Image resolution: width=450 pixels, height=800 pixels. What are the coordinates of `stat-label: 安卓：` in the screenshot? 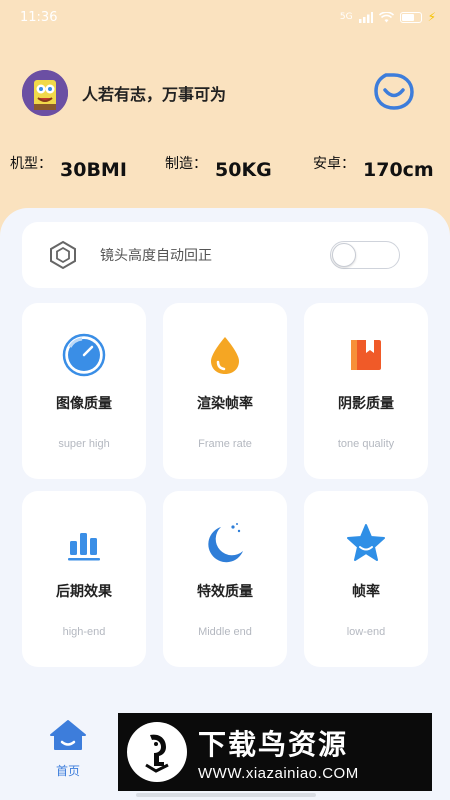 It's located at (334, 164).